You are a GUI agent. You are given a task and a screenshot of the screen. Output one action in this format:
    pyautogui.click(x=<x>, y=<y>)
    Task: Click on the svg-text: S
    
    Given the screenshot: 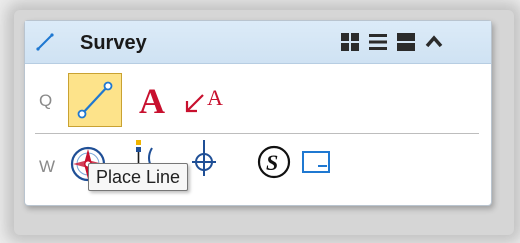 What is the action you would take?
    pyautogui.click(x=272, y=162)
    